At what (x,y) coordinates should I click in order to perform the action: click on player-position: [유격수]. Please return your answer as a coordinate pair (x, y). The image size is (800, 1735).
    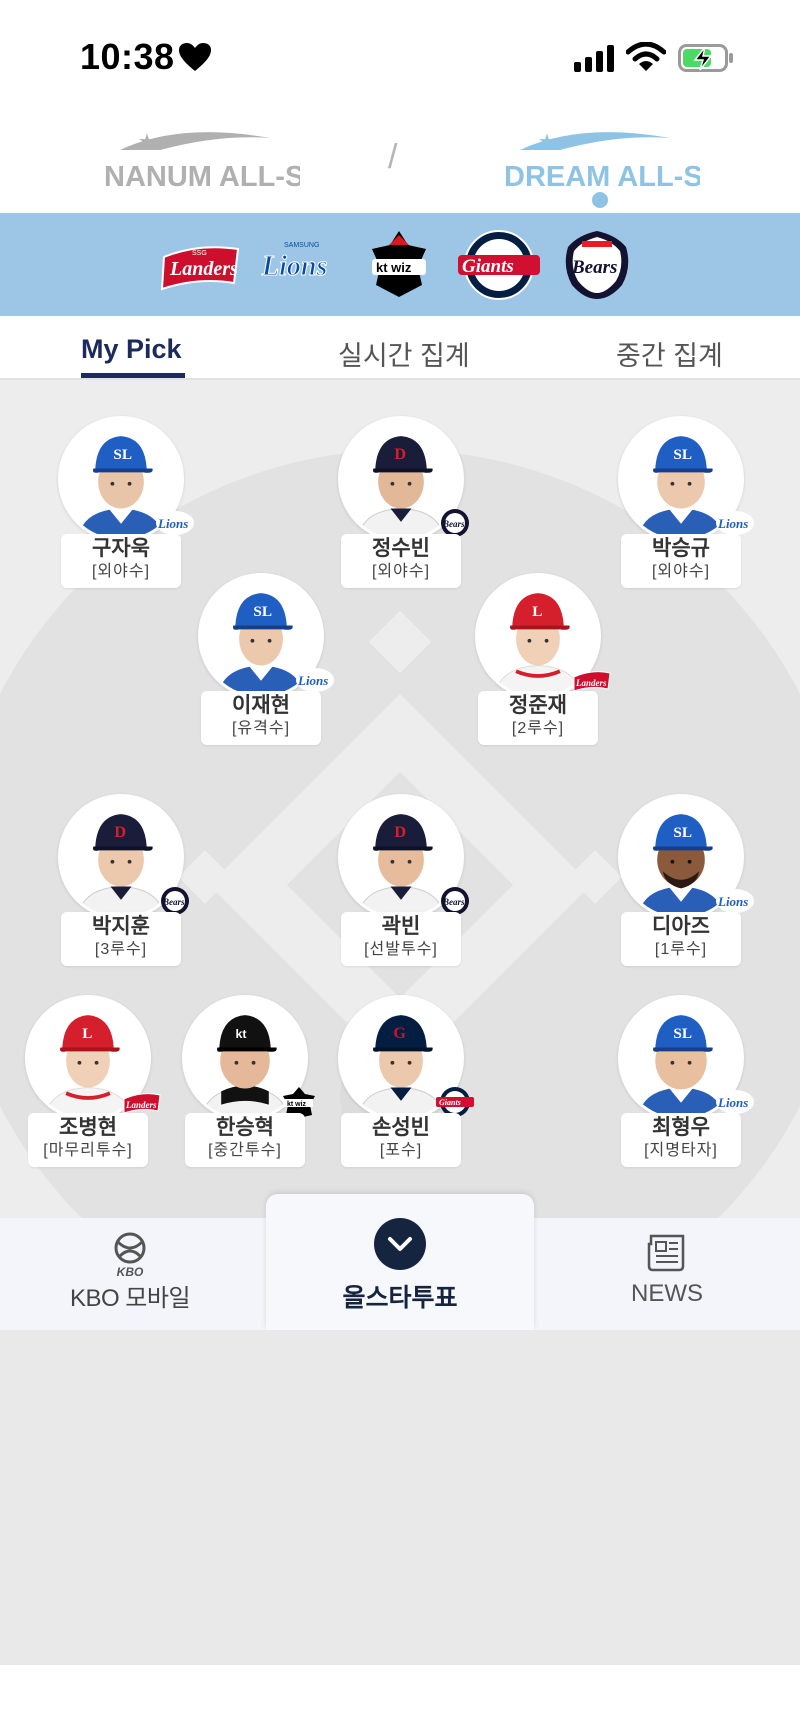
    Looking at the image, I should click on (261, 728).